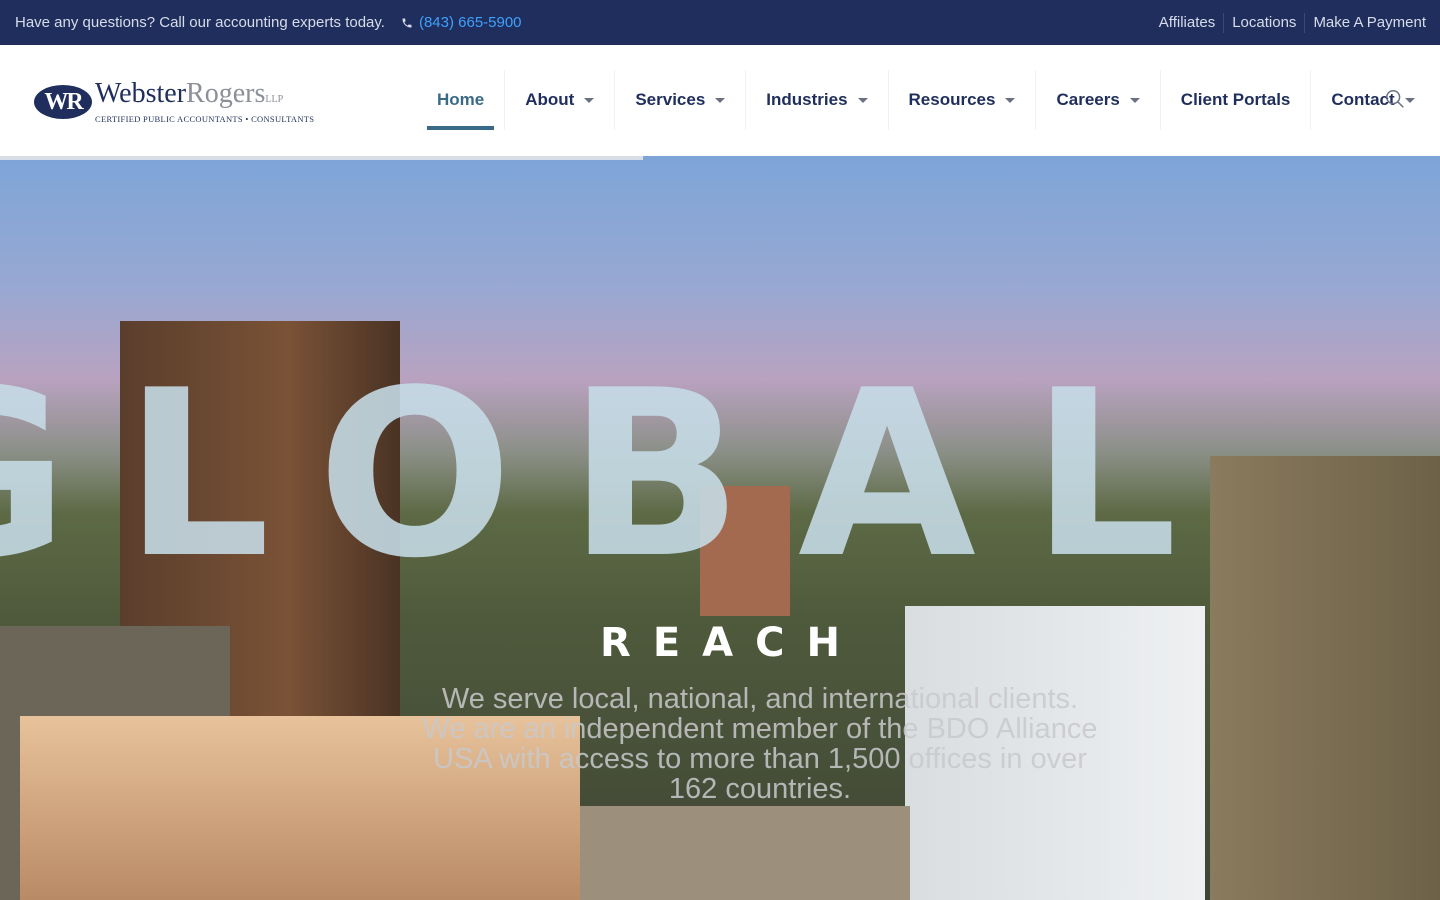 Image resolution: width=1440 pixels, height=900 pixels. I want to click on nav-services-label: Services, so click(670, 99).